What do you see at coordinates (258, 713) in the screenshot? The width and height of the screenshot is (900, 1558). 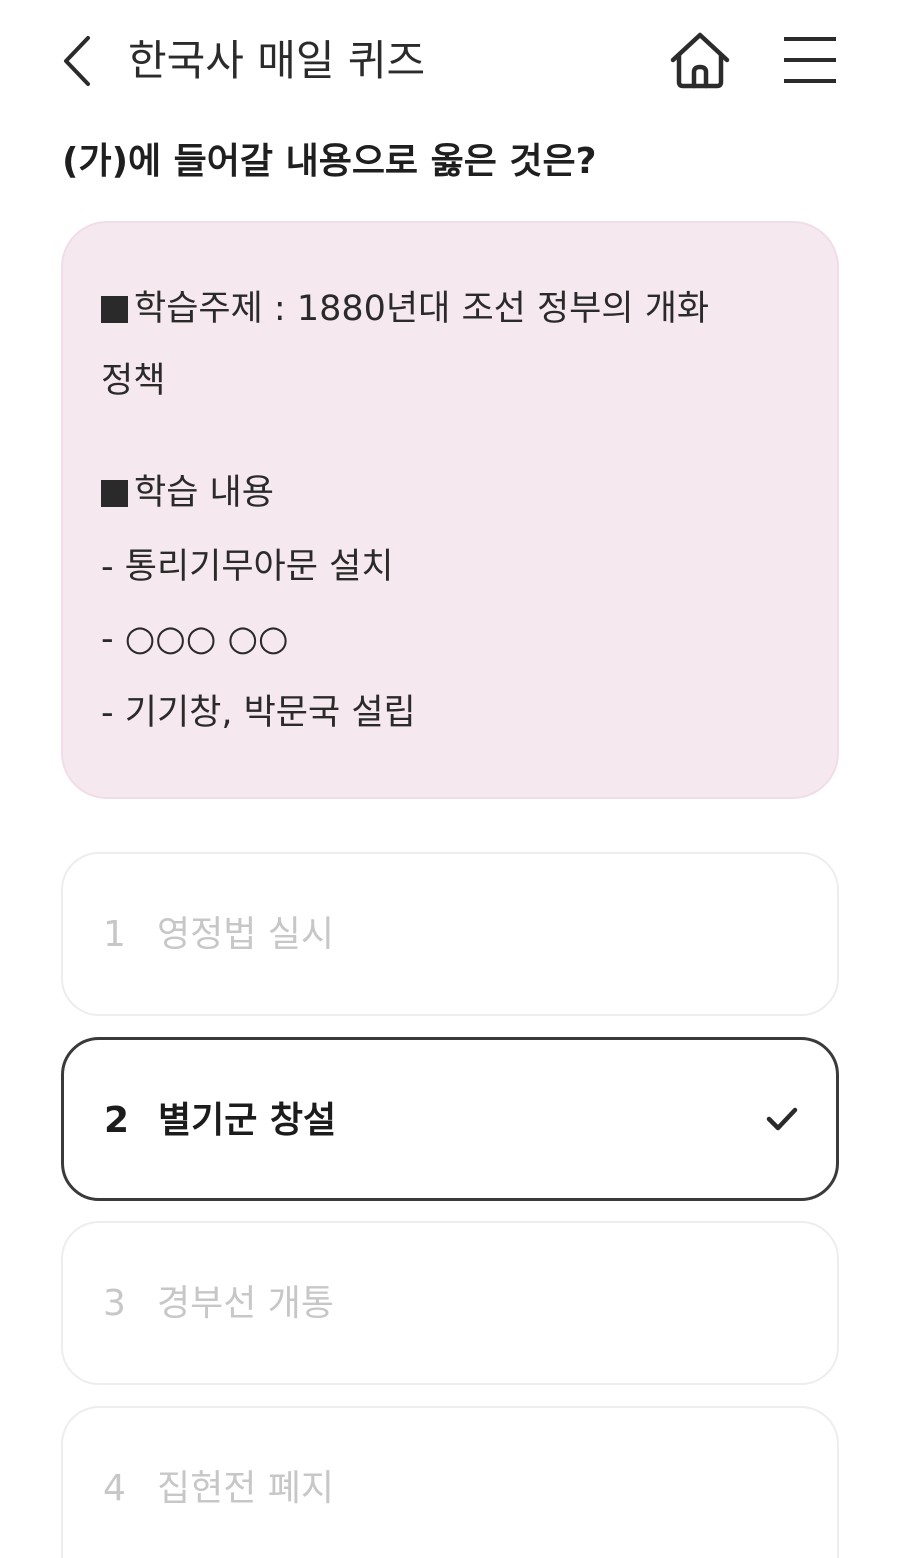 I see `content-item-3: - 기기창, 박문국 설립` at bounding box center [258, 713].